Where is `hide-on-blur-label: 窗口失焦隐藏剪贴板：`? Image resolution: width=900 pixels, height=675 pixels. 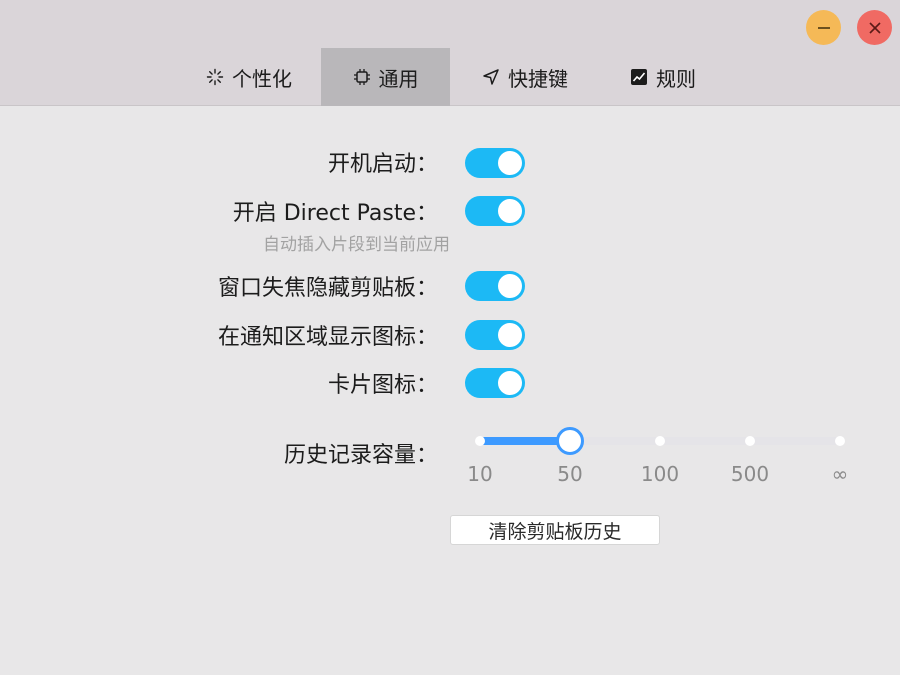
hide-on-blur-label: 窗口失焦隐藏剪贴板： is located at coordinates (327, 288).